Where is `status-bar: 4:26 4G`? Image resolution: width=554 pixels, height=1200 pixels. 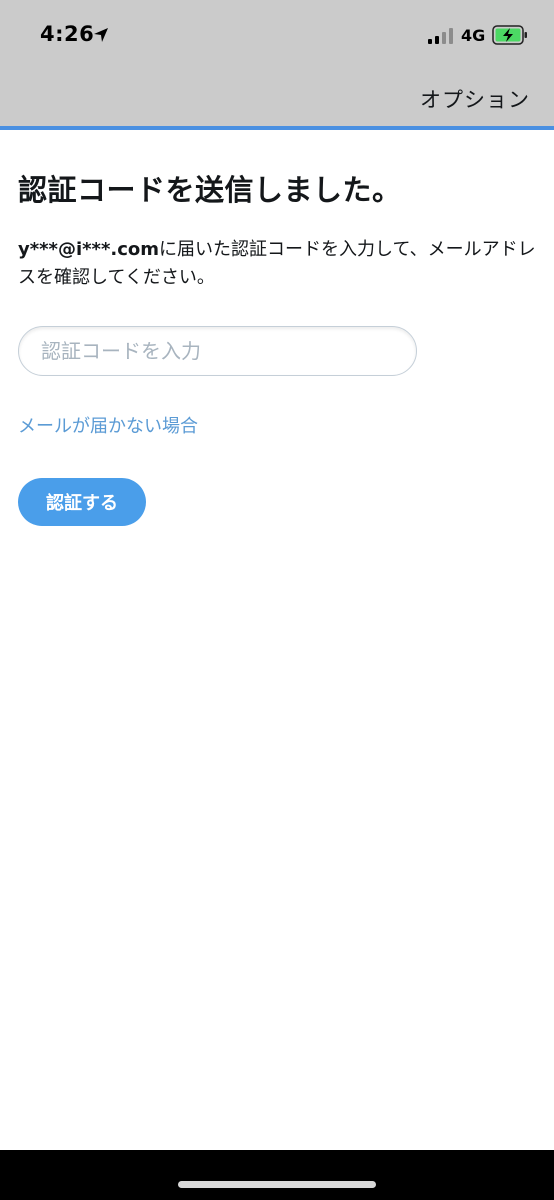
status-bar: 4:26 4G is located at coordinates (277, 35).